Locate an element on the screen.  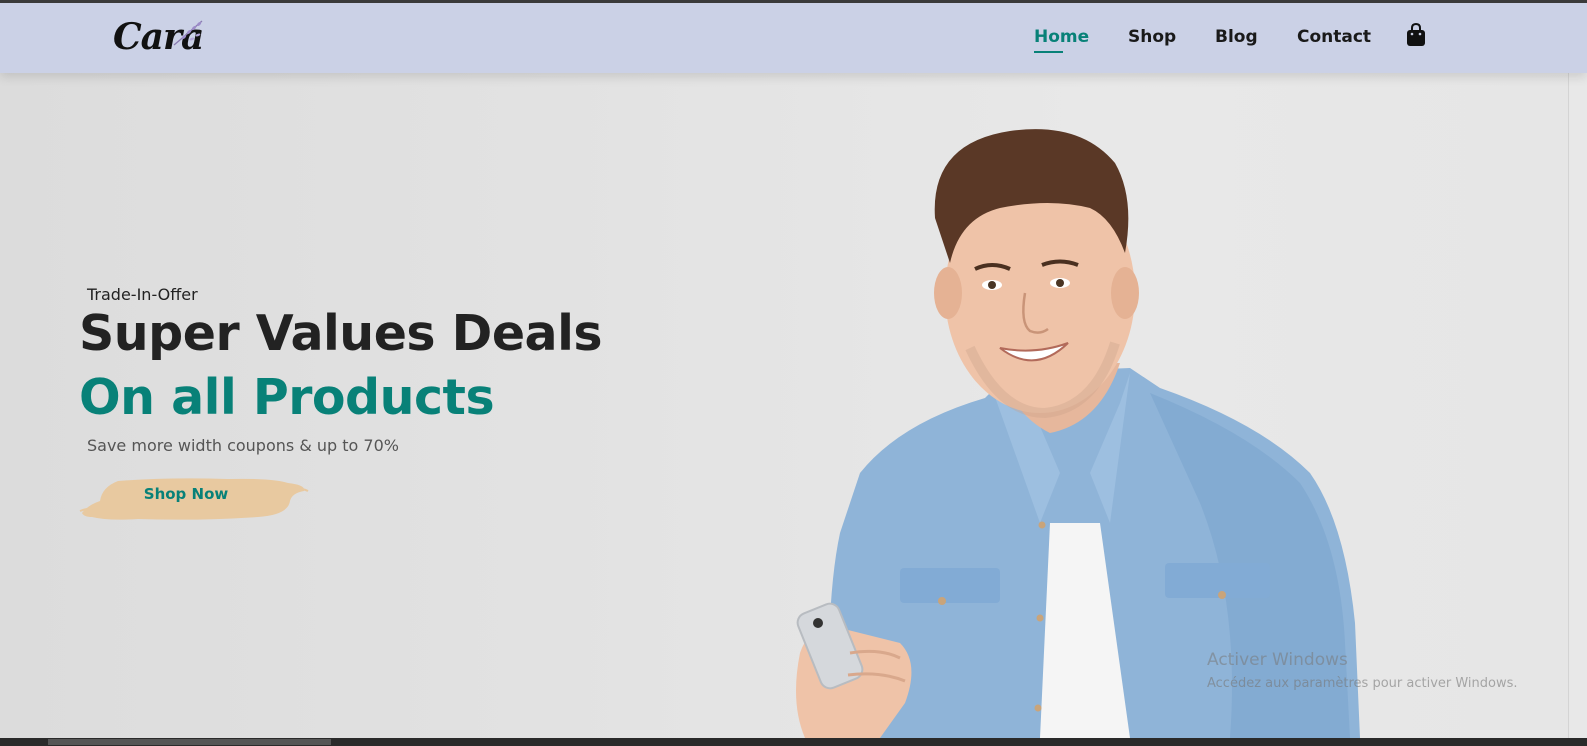
shop-now-label: Shop Now is located at coordinates (186, 494).